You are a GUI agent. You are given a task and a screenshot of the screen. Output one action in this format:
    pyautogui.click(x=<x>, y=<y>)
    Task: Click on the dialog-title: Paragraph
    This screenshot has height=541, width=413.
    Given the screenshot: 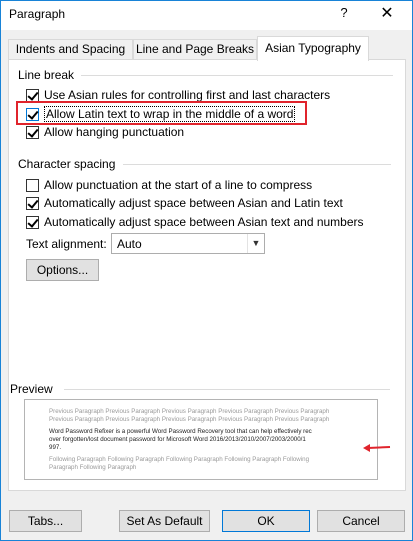 What is the action you would take?
    pyautogui.click(x=37, y=14)
    